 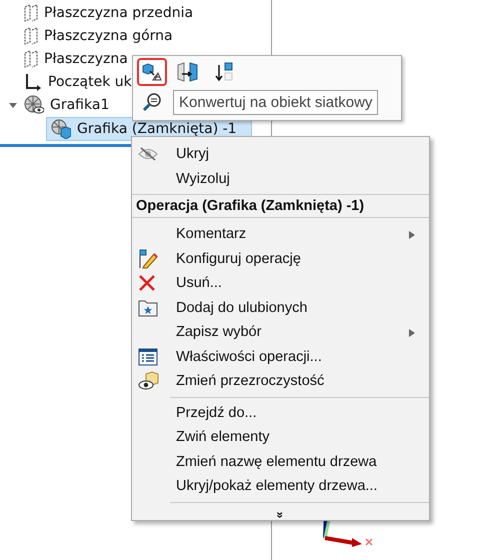 I want to click on menu-item: Wyizoluj, so click(x=280, y=178).